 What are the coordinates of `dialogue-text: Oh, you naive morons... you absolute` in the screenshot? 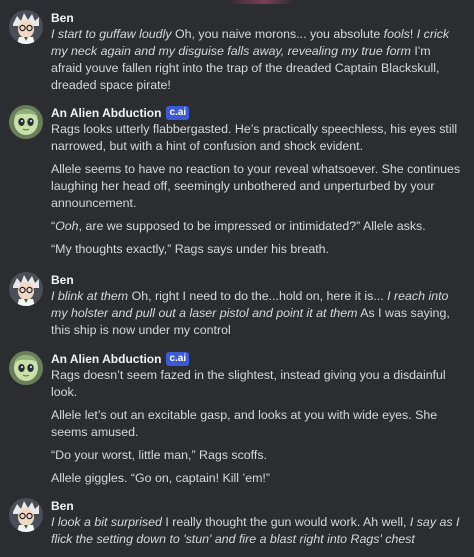 It's located at (277, 34).